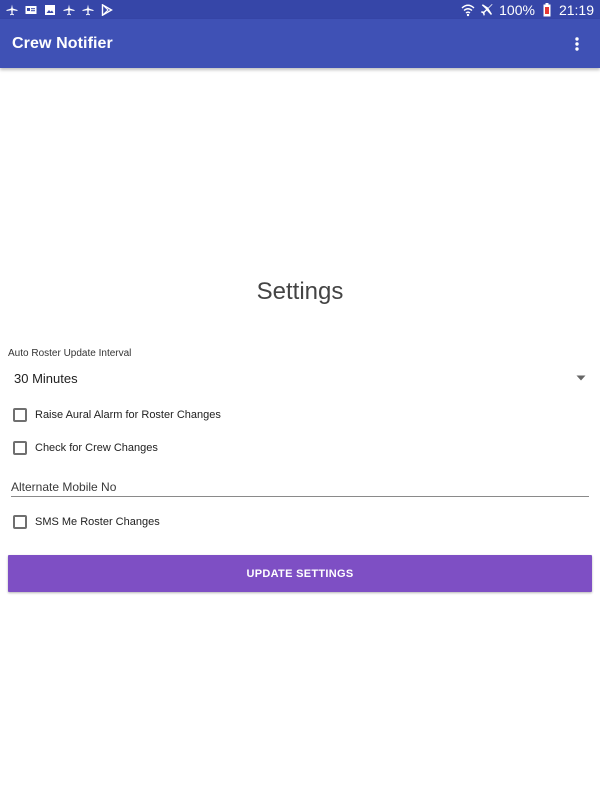 This screenshot has height=800, width=600. Describe the element at coordinates (300, 291) in the screenshot. I see `page-title: Settings` at that location.